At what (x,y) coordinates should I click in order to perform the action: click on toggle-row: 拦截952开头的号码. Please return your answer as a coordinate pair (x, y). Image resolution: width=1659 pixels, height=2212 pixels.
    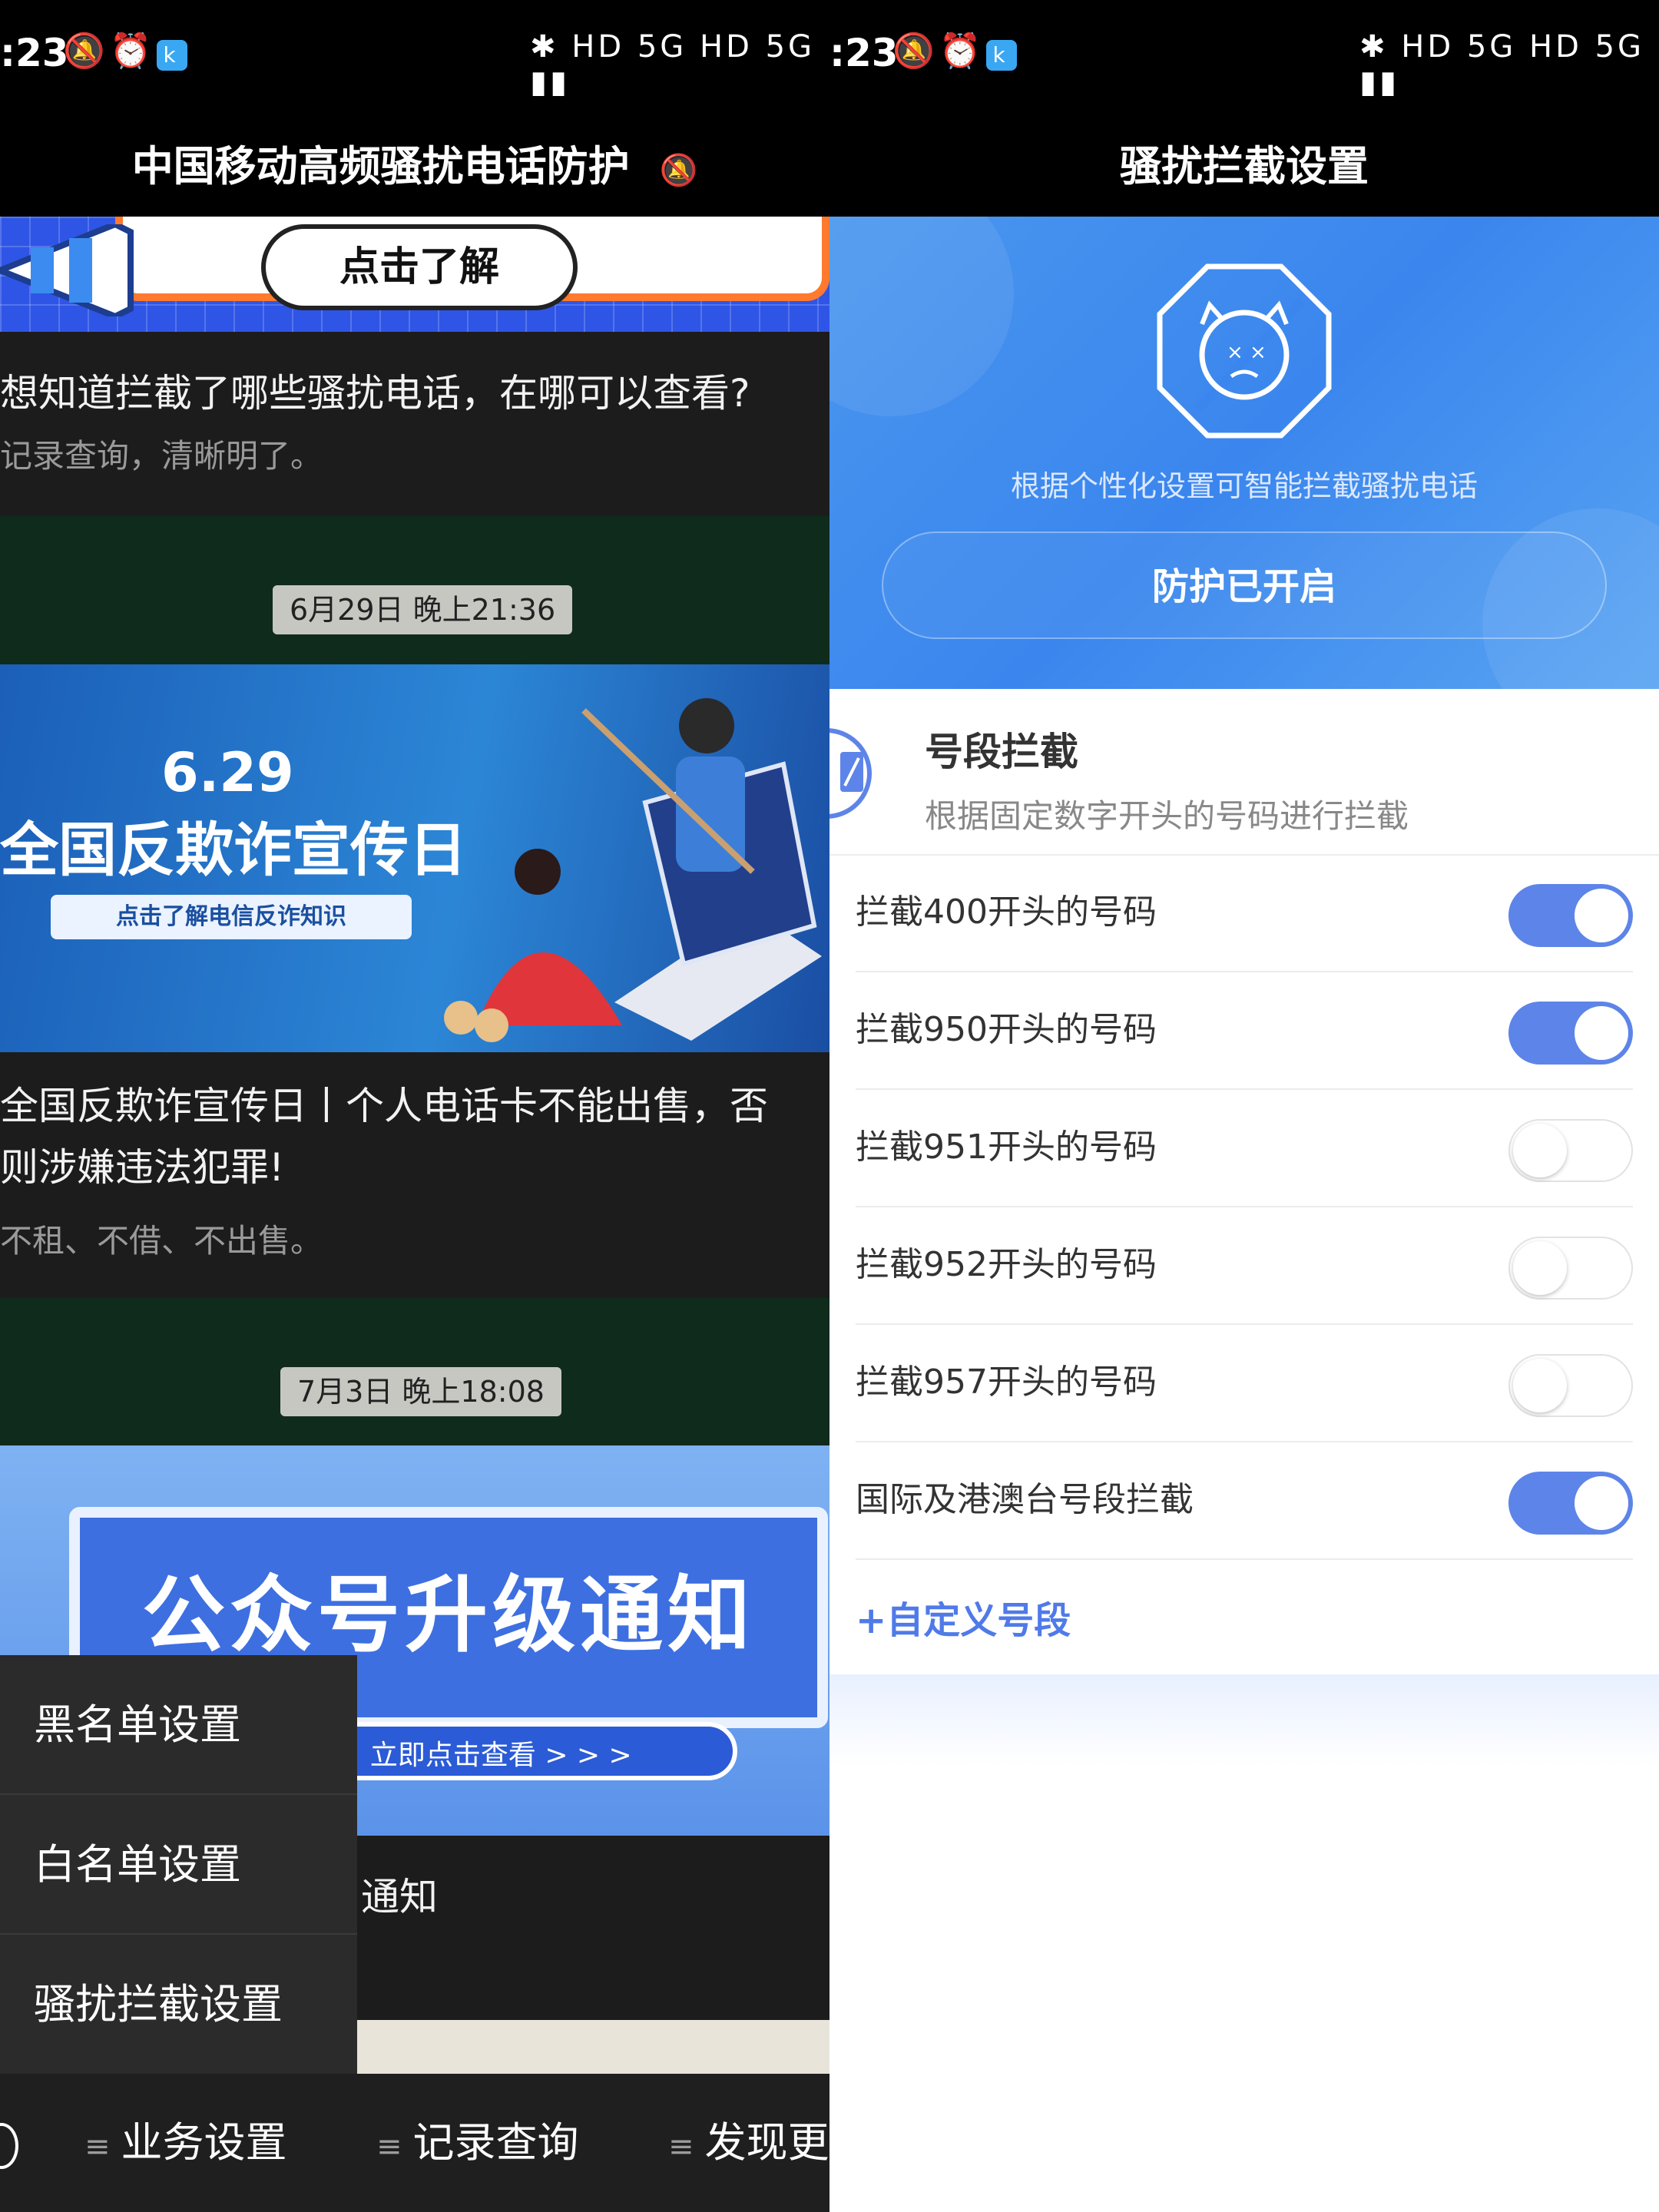
    Looking at the image, I should click on (1245, 1266).